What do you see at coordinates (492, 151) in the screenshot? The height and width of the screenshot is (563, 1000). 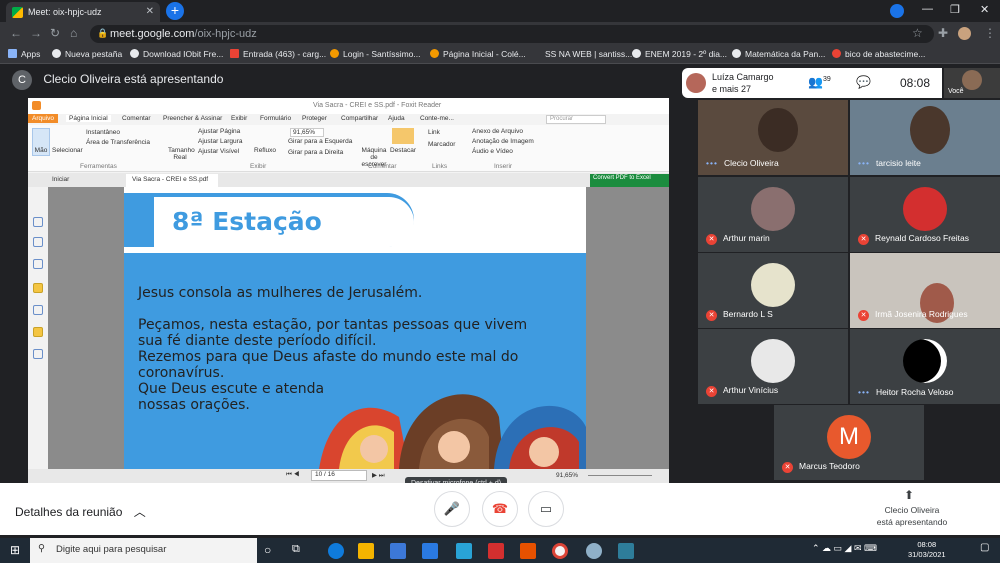 I see `audio-video-button: Áudio e Vídeo` at bounding box center [492, 151].